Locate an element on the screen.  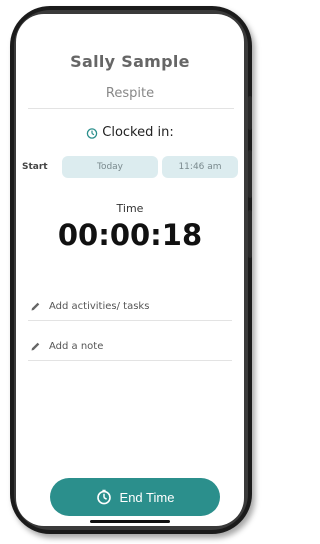
start-date-field: Today is located at coordinates (110, 167).